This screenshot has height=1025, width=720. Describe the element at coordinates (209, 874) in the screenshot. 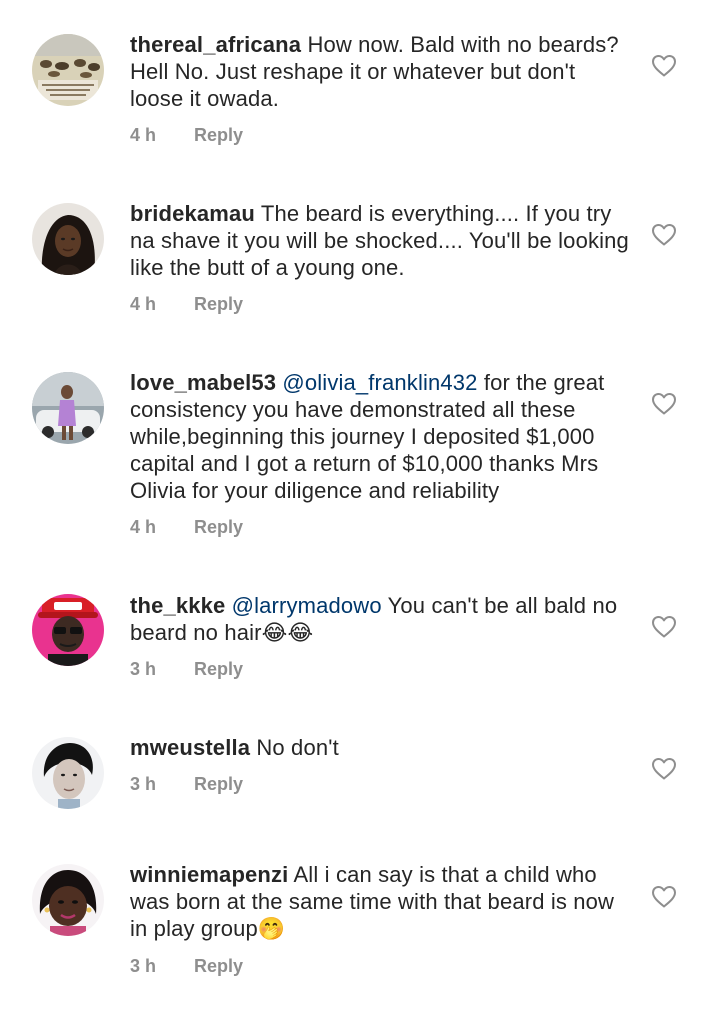

I see `comment-username: winniemapenzi` at that location.